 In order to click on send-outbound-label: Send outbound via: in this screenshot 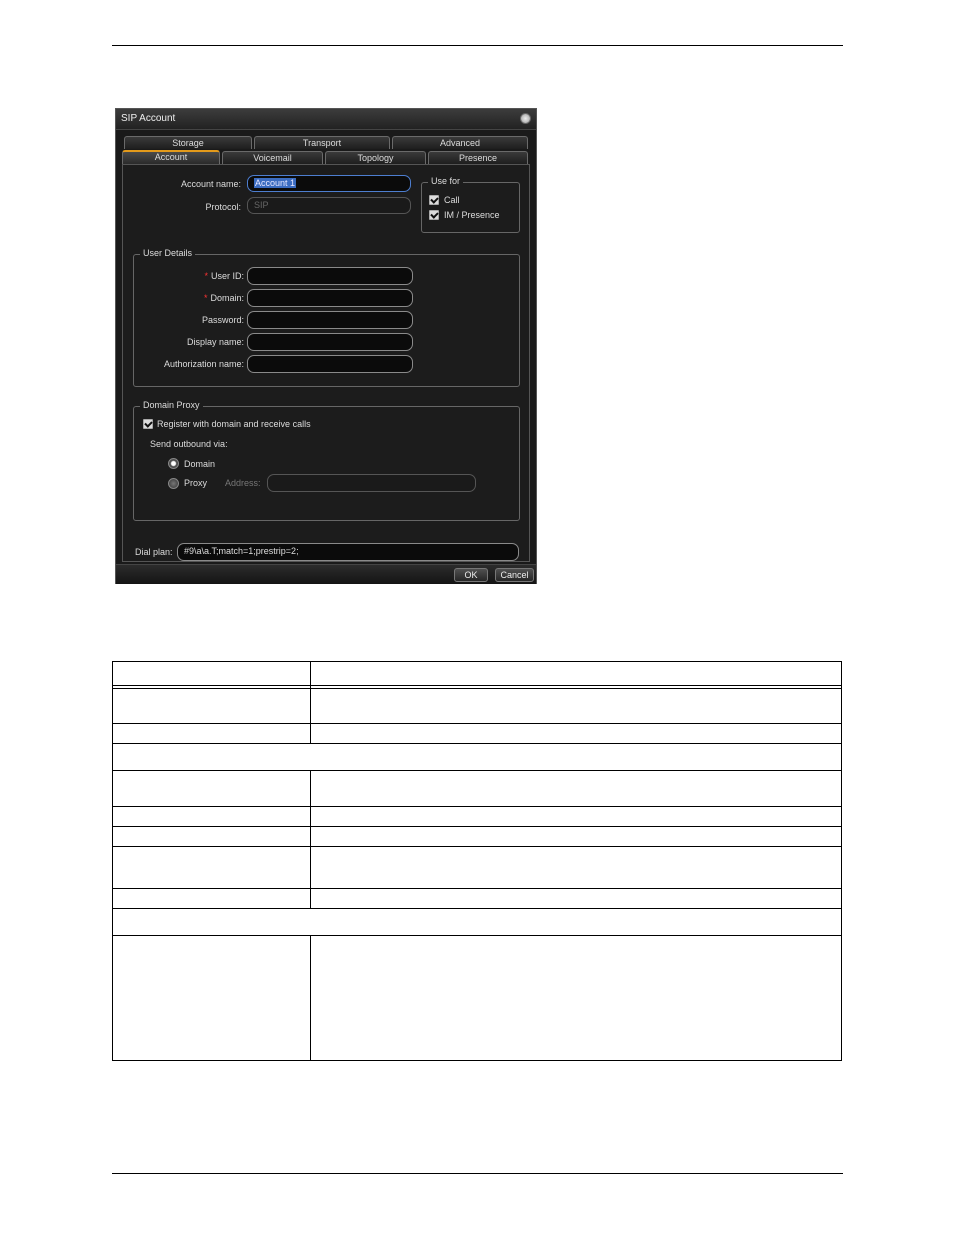, I will do `click(189, 444)`.